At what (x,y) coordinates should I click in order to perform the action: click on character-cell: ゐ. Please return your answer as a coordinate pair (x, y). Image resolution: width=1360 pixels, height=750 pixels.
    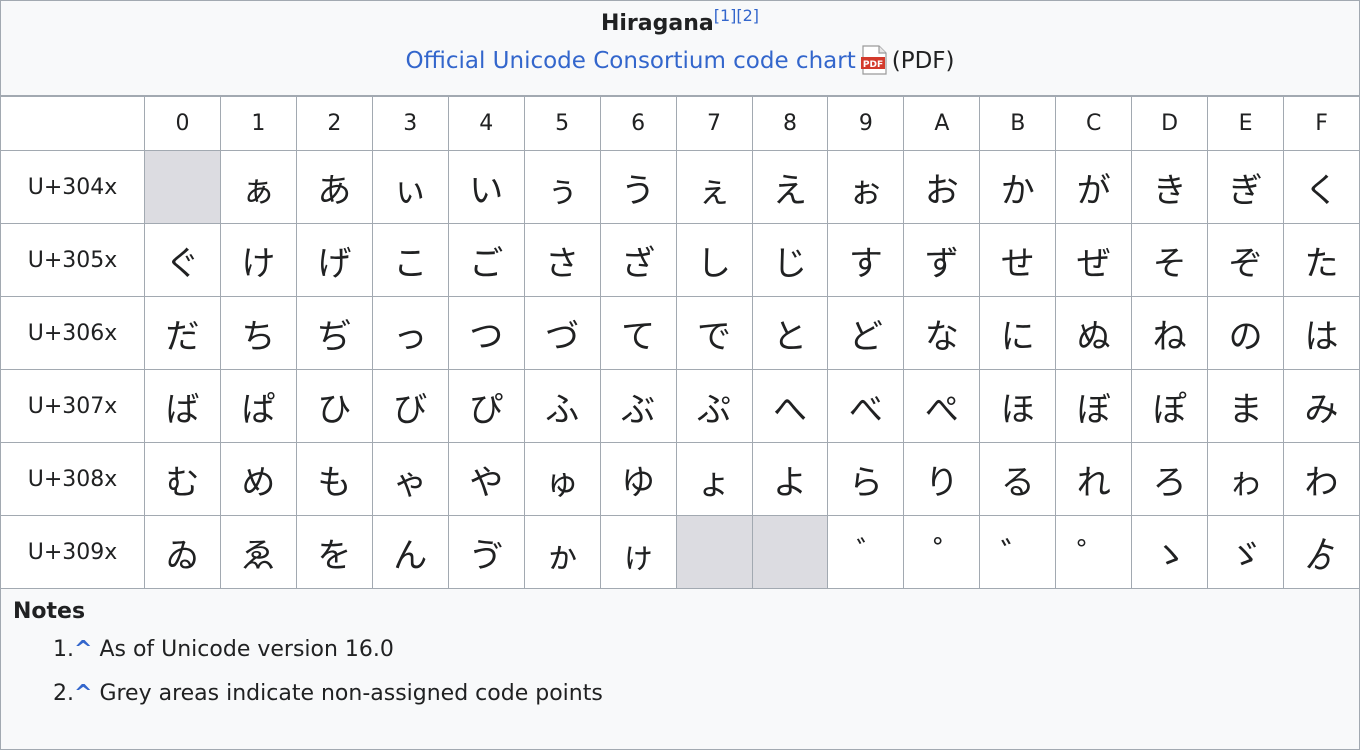
    Looking at the image, I should click on (182, 552).